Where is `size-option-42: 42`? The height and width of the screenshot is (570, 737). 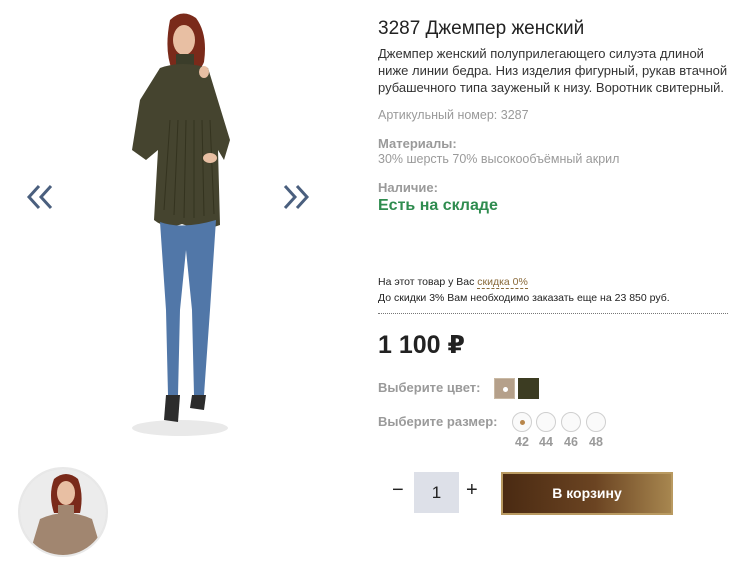
size-option-42: 42 is located at coordinates (522, 430).